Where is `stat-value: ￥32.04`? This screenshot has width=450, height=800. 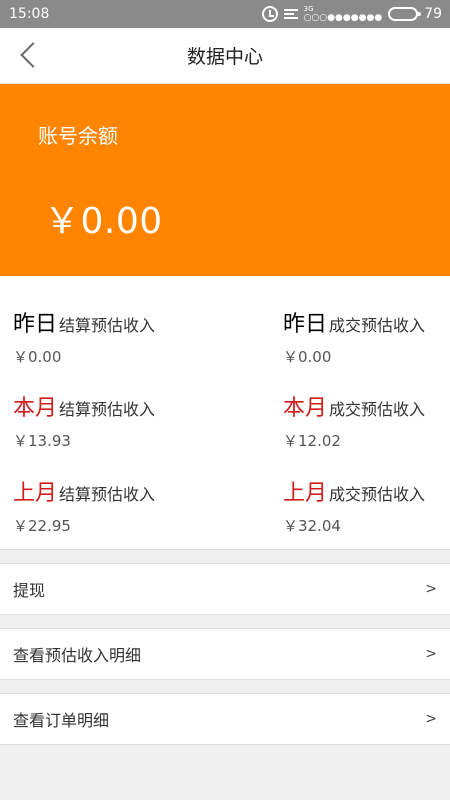 stat-value: ￥32.04 is located at coordinates (312, 526).